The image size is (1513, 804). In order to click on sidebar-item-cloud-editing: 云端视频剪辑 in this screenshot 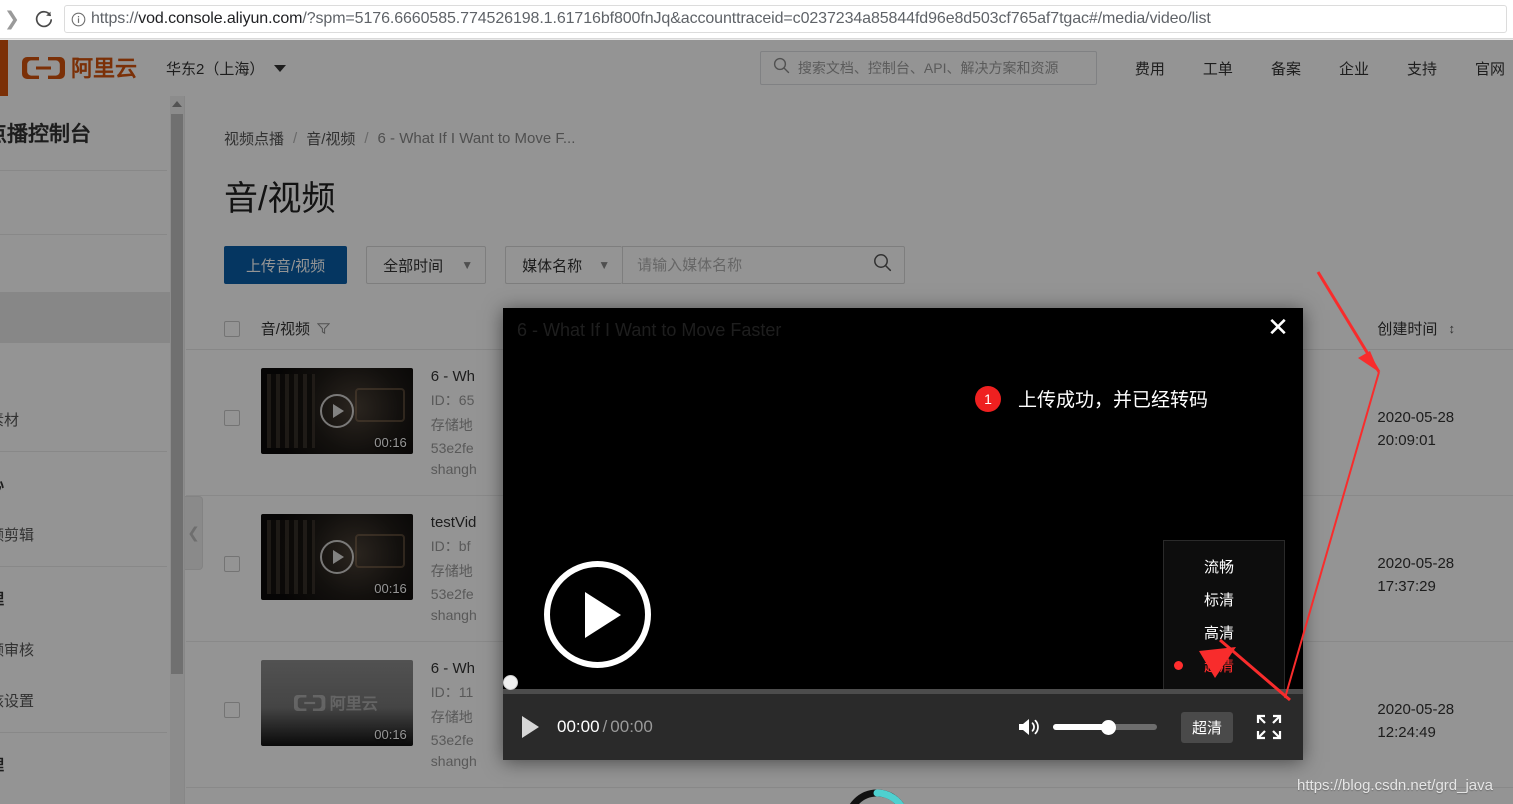, I will do `click(92, 534)`.